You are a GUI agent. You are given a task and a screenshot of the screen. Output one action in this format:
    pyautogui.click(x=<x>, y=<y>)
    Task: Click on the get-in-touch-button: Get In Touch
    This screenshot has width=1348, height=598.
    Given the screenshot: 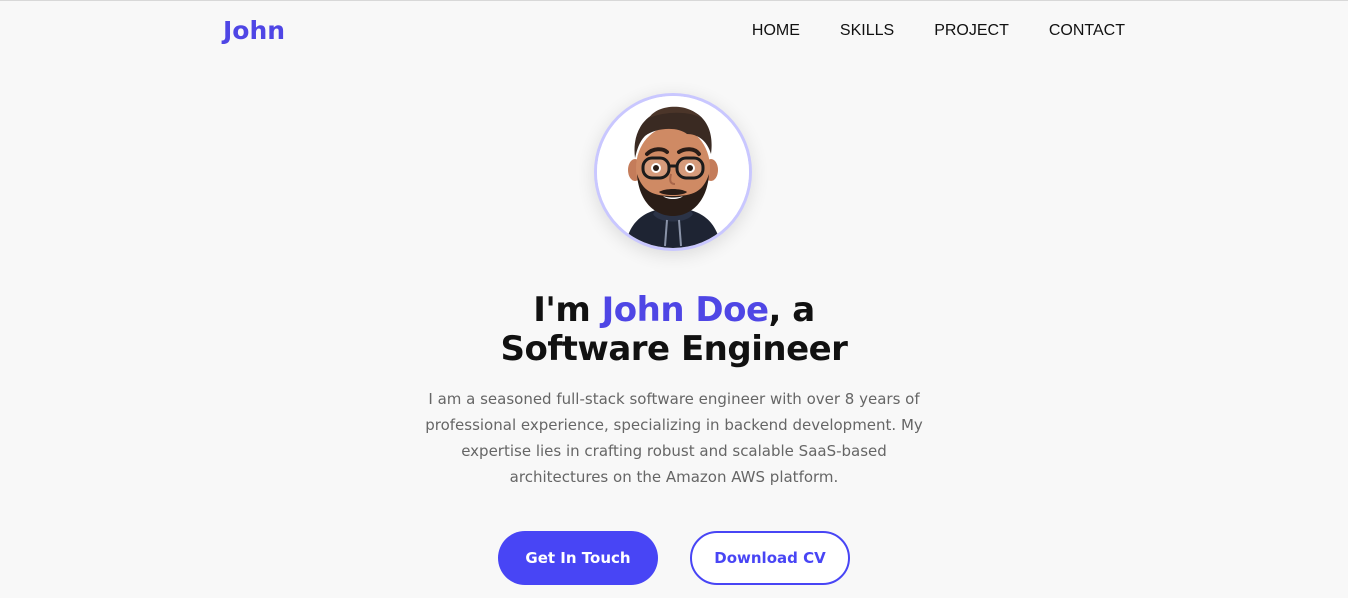 What is the action you would take?
    pyautogui.click(x=578, y=558)
    